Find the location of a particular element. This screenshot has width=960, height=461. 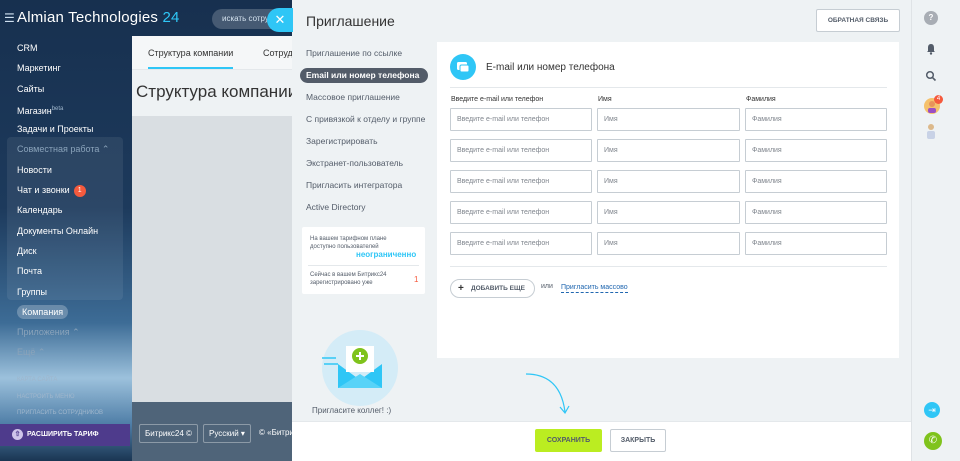

invite-nav-item: Экстранет-пользователь is located at coordinates (364, 163).